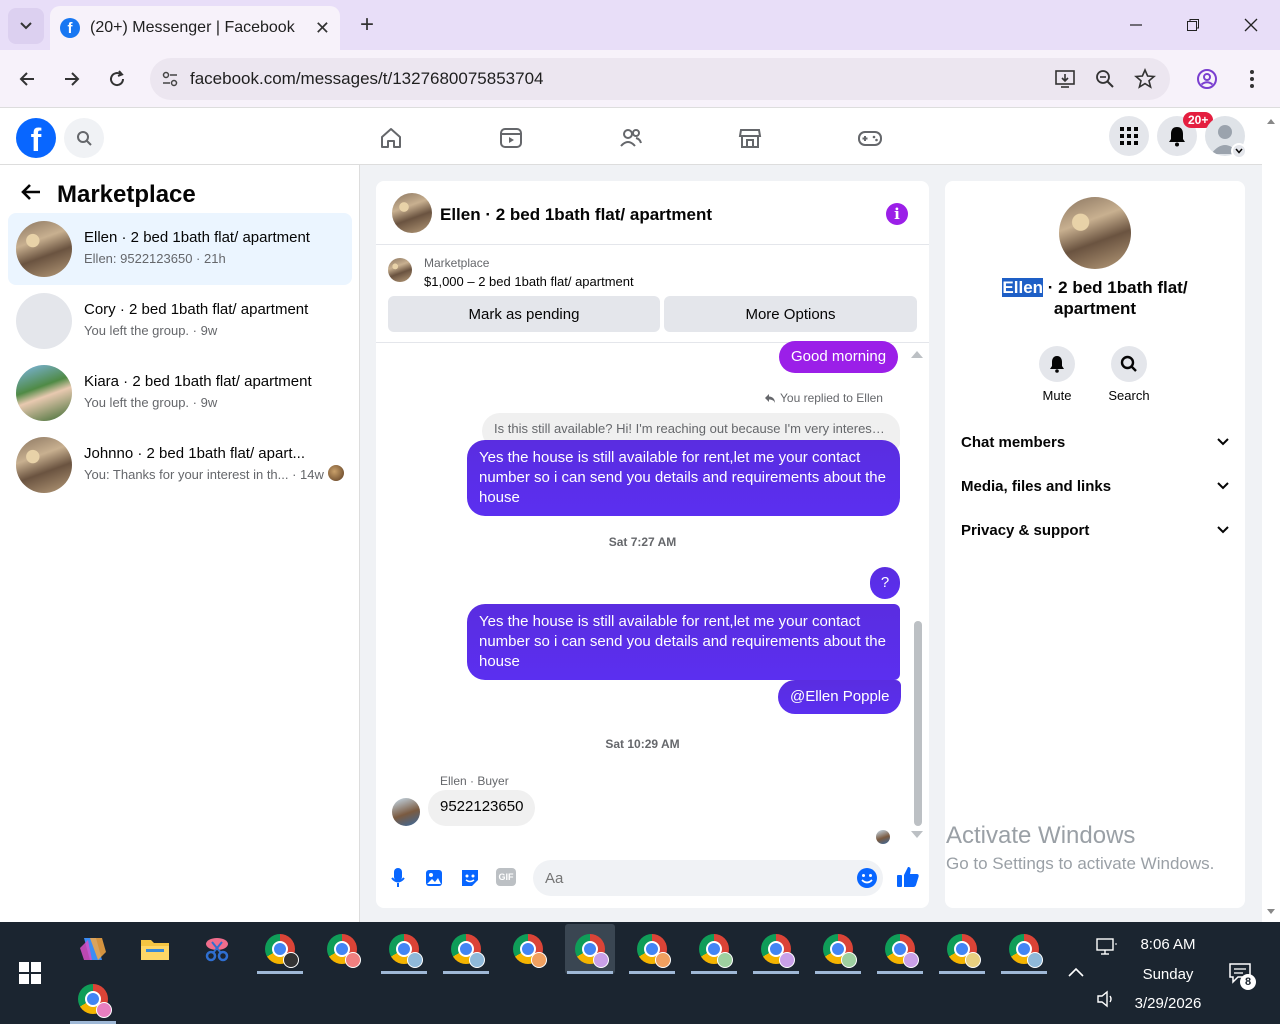  Describe the element at coordinates (1076, 973) in the screenshot. I see `show-hidden-icons-button` at that location.